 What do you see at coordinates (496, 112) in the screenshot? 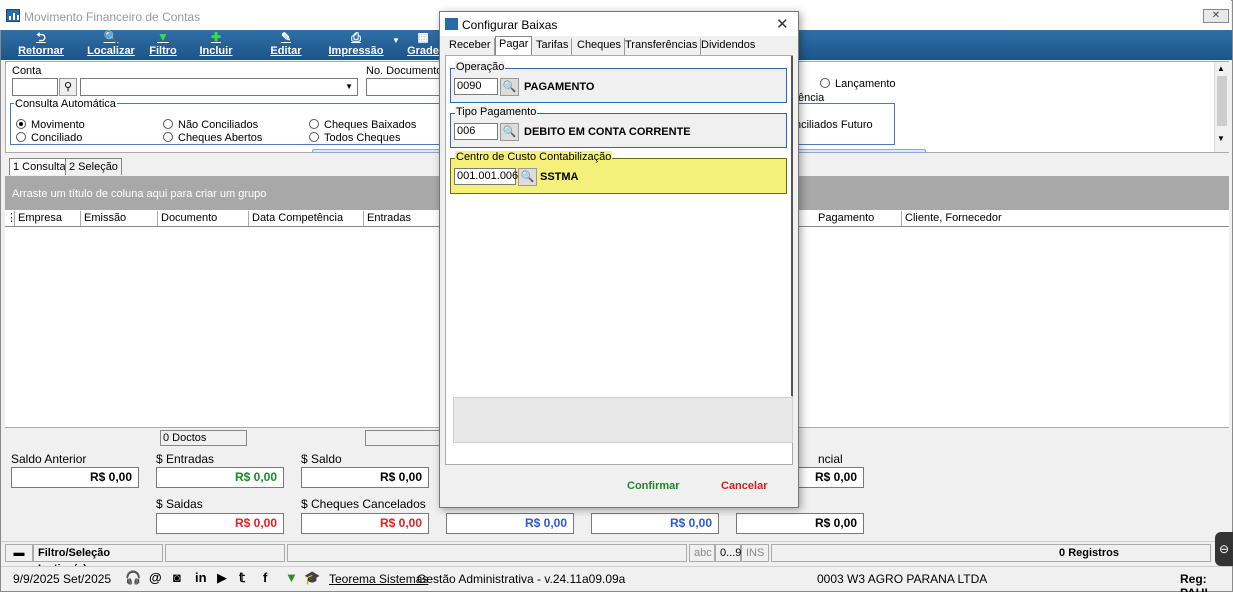
I see `tipo-pagamento-legend: Tipo Pagamento` at bounding box center [496, 112].